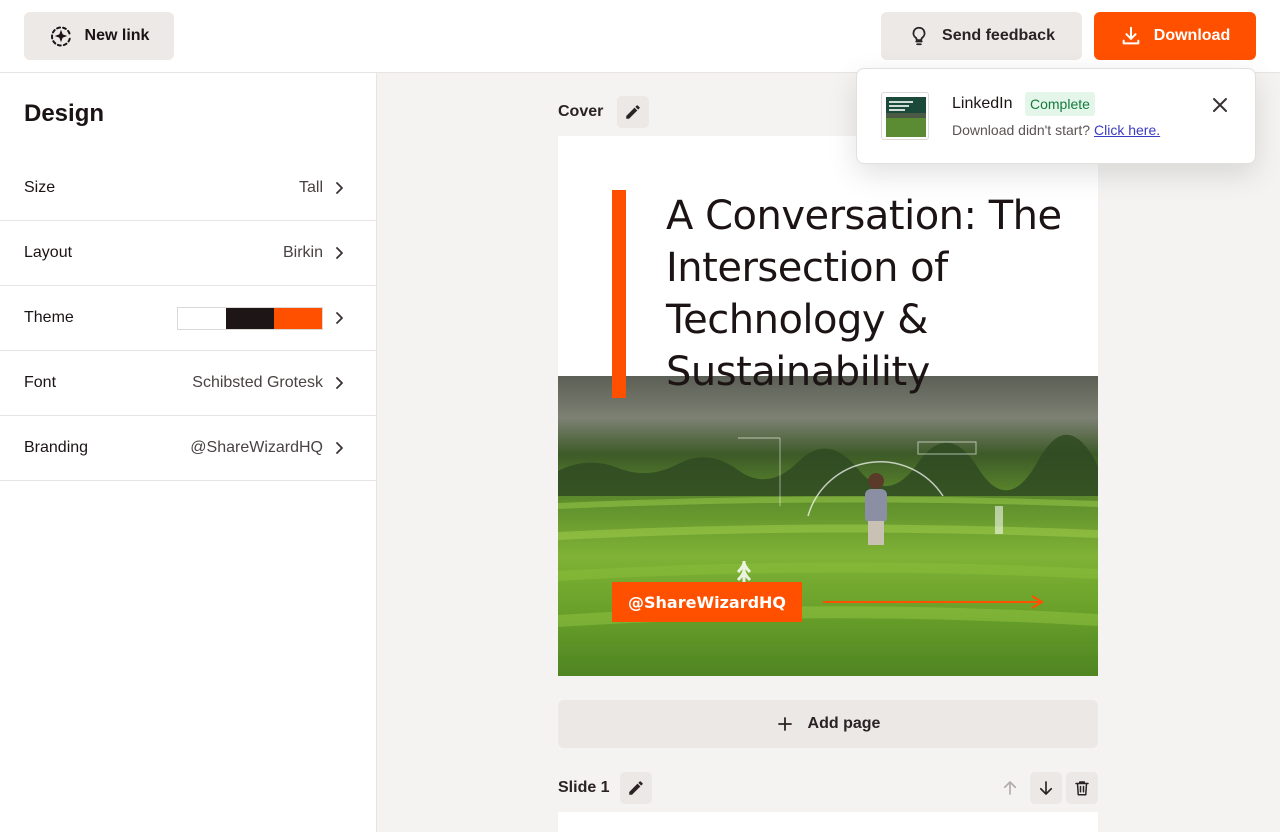 This screenshot has height=832, width=1280. I want to click on send-feedback-button: Send feedback, so click(981, 36).